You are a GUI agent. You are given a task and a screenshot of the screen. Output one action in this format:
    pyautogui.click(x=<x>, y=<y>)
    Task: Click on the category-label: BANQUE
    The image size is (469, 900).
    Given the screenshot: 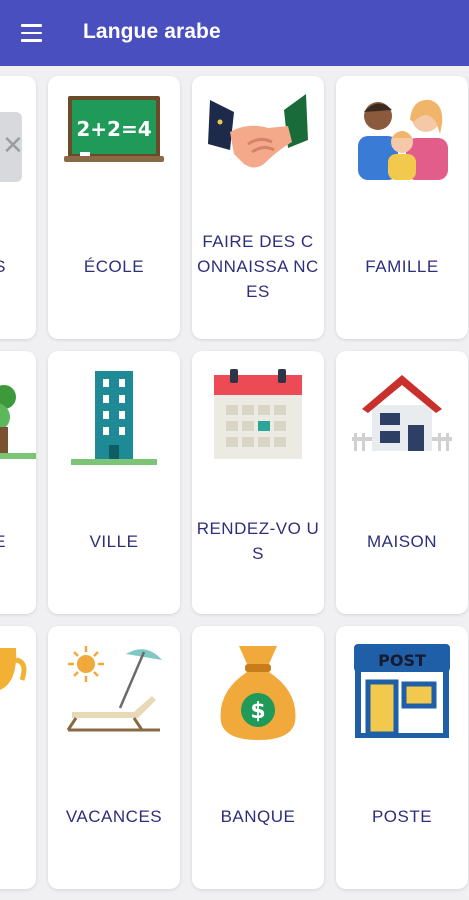 What is the action you would take?
    pyautogui.click(x=258, y=816)
    